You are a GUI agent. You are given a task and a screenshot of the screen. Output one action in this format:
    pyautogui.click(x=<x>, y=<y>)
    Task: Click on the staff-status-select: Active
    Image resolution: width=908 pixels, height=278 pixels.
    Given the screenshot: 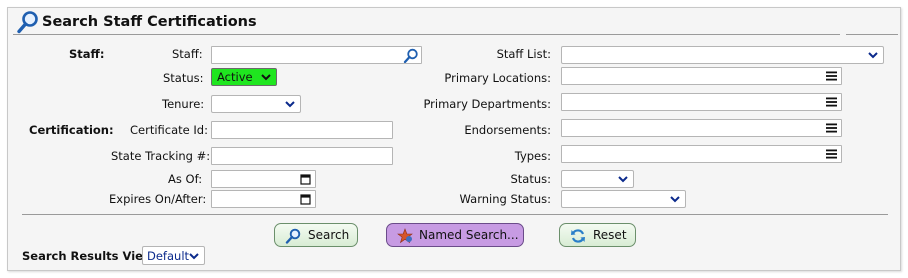 What is the action you would take?
    pyautogui.click(x=244, y=77)
    